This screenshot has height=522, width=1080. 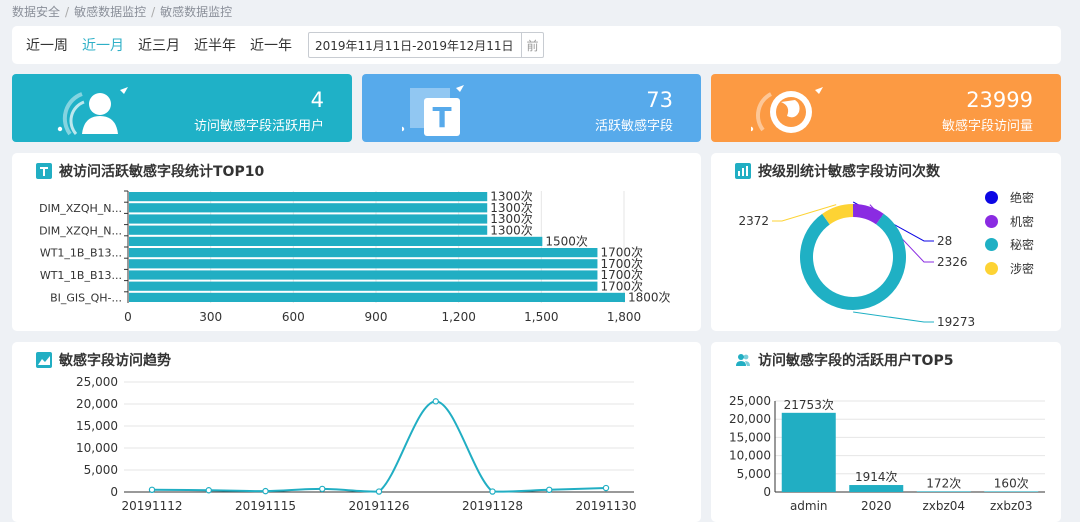 I want to click on breadcrumb-item-current: 敏感数据监控, so click(x=196, y=12).